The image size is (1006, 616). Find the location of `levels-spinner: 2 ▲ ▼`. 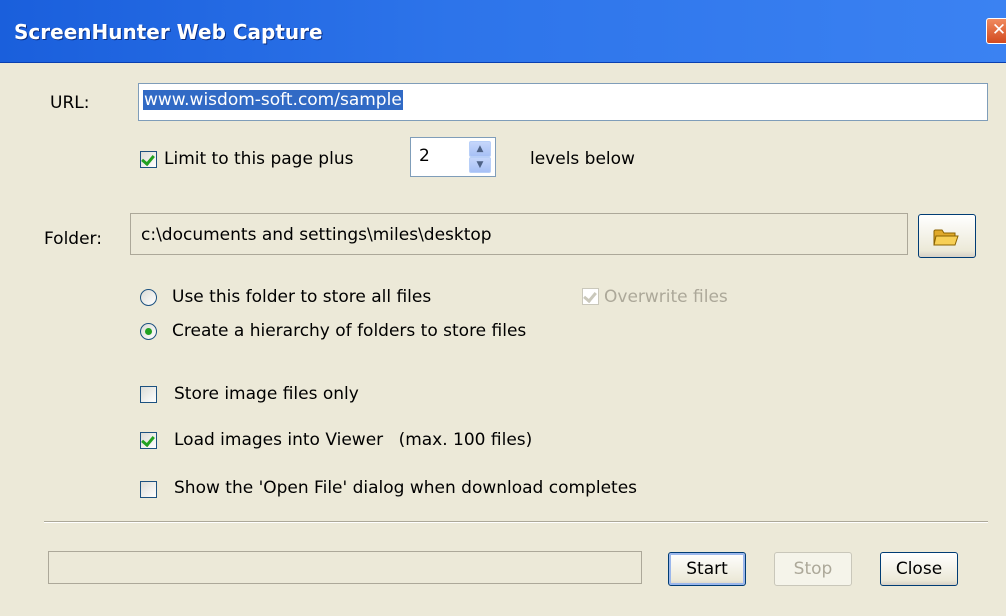

levels-spinner: 2 ▲ ▼ is located at coordinates (453, 157).